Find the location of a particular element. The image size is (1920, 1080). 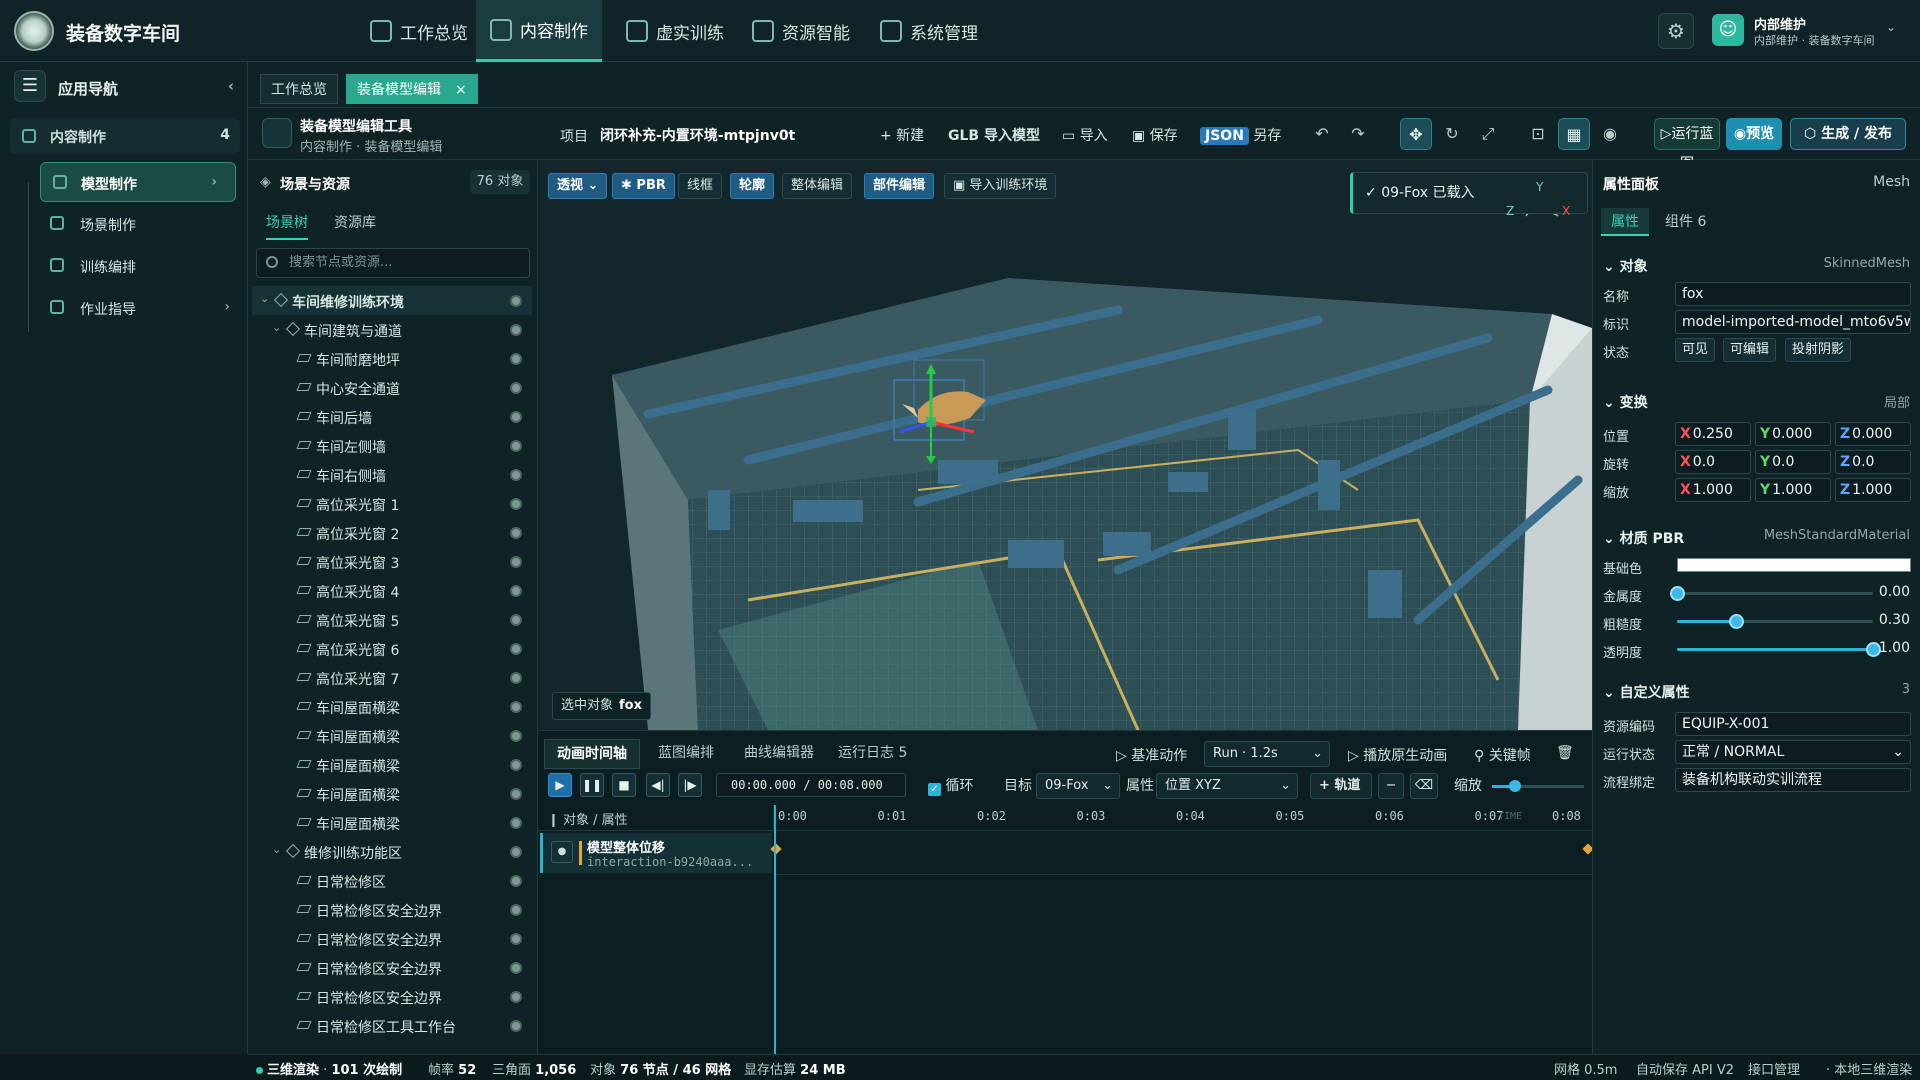

stop-button: ■ is located at coordinates (624, 785).